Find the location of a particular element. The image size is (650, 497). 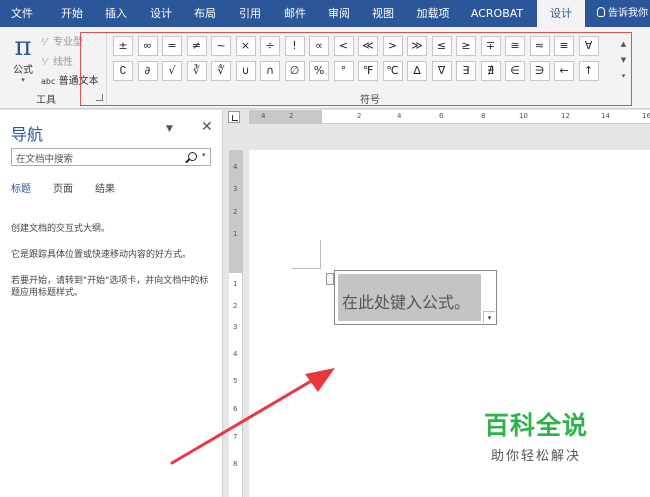

symbol-button: × is located at coordinates (245, 46).